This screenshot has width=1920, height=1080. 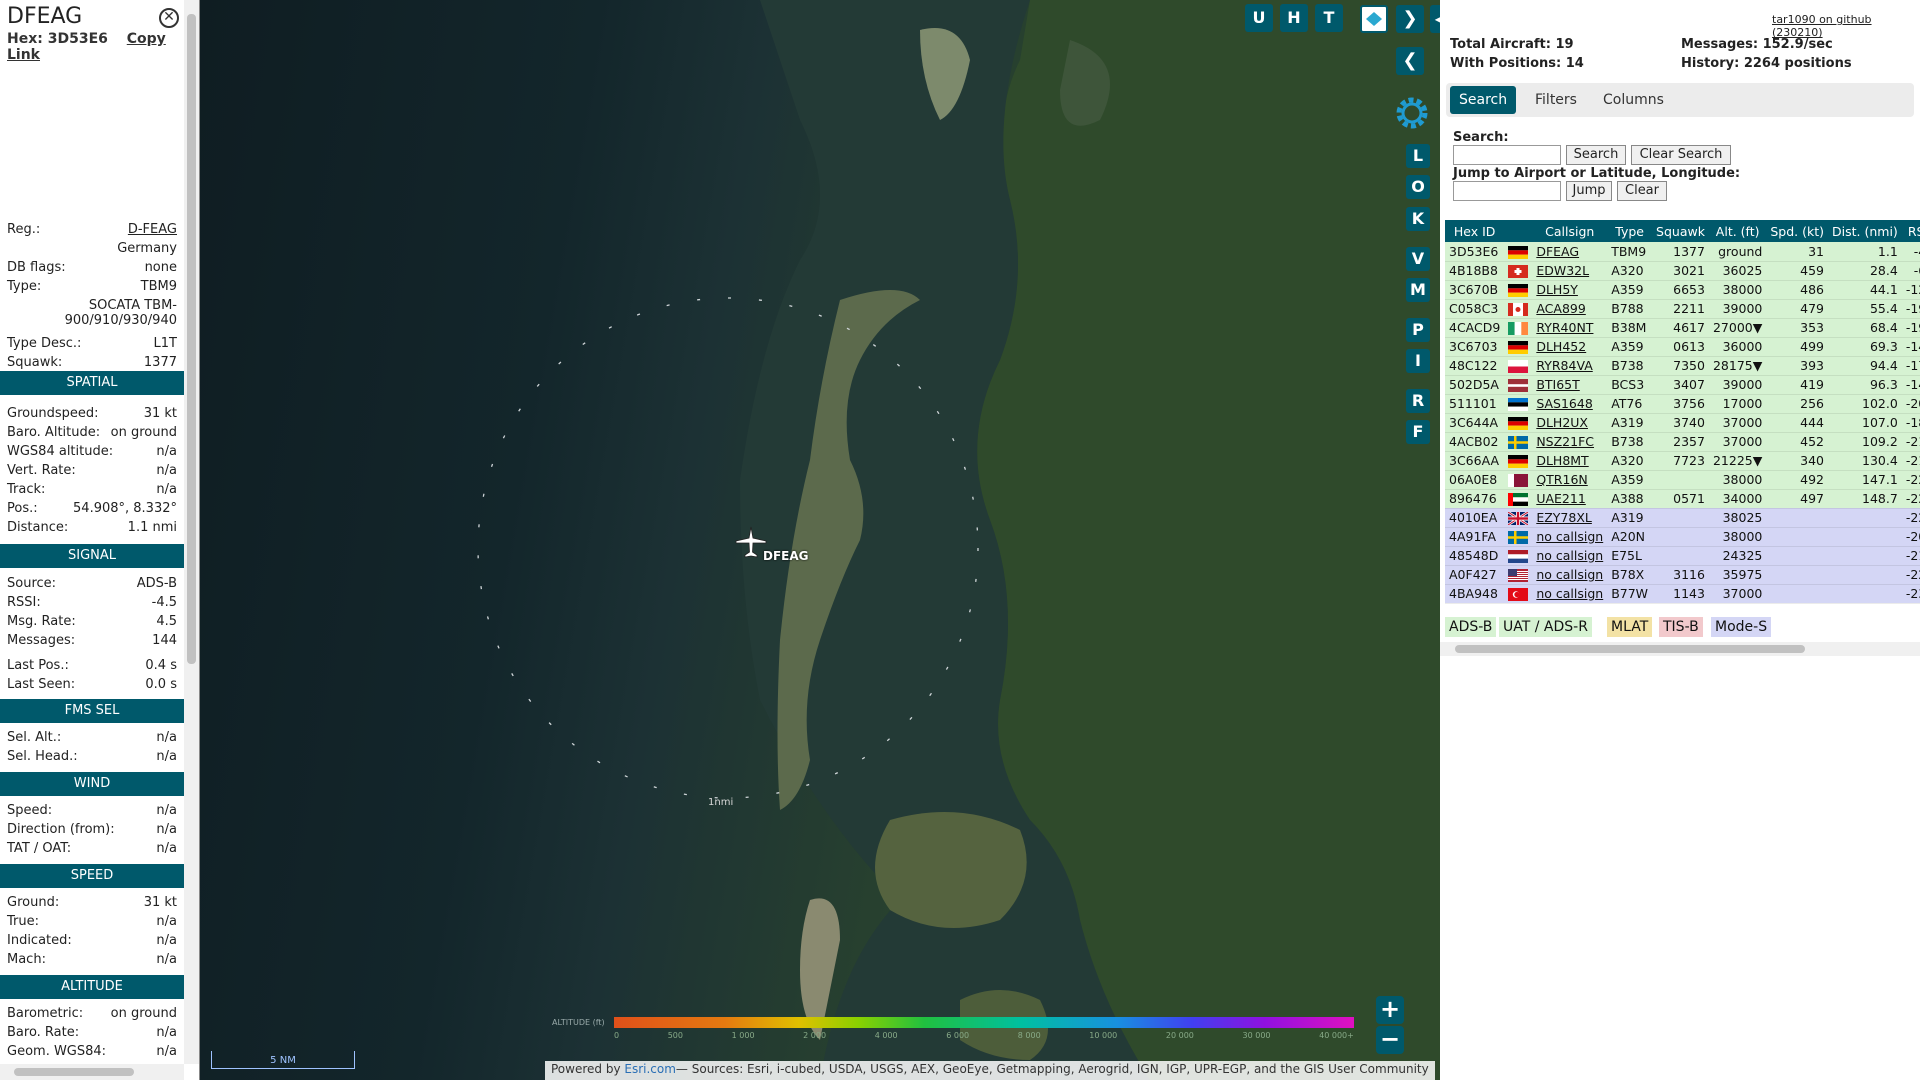 I want to click on toggle-t-button: T, so click(x=1329, y=18).